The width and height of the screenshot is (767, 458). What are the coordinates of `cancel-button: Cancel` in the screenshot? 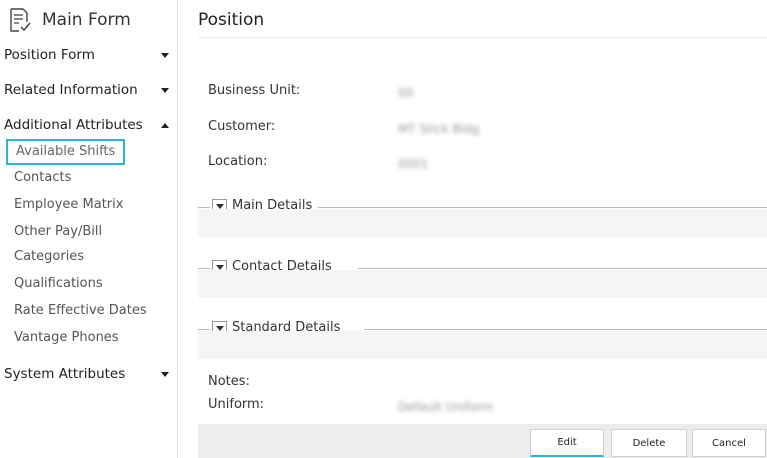 It's located at (729, 443).